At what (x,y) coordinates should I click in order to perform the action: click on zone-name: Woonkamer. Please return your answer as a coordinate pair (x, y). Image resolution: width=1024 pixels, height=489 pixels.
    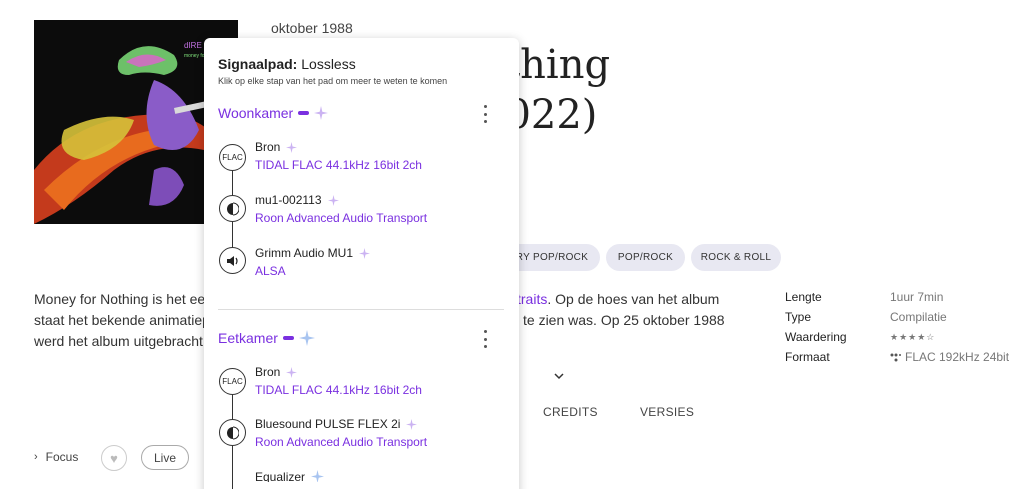
    Looking at the image, I should click on (256, 113).